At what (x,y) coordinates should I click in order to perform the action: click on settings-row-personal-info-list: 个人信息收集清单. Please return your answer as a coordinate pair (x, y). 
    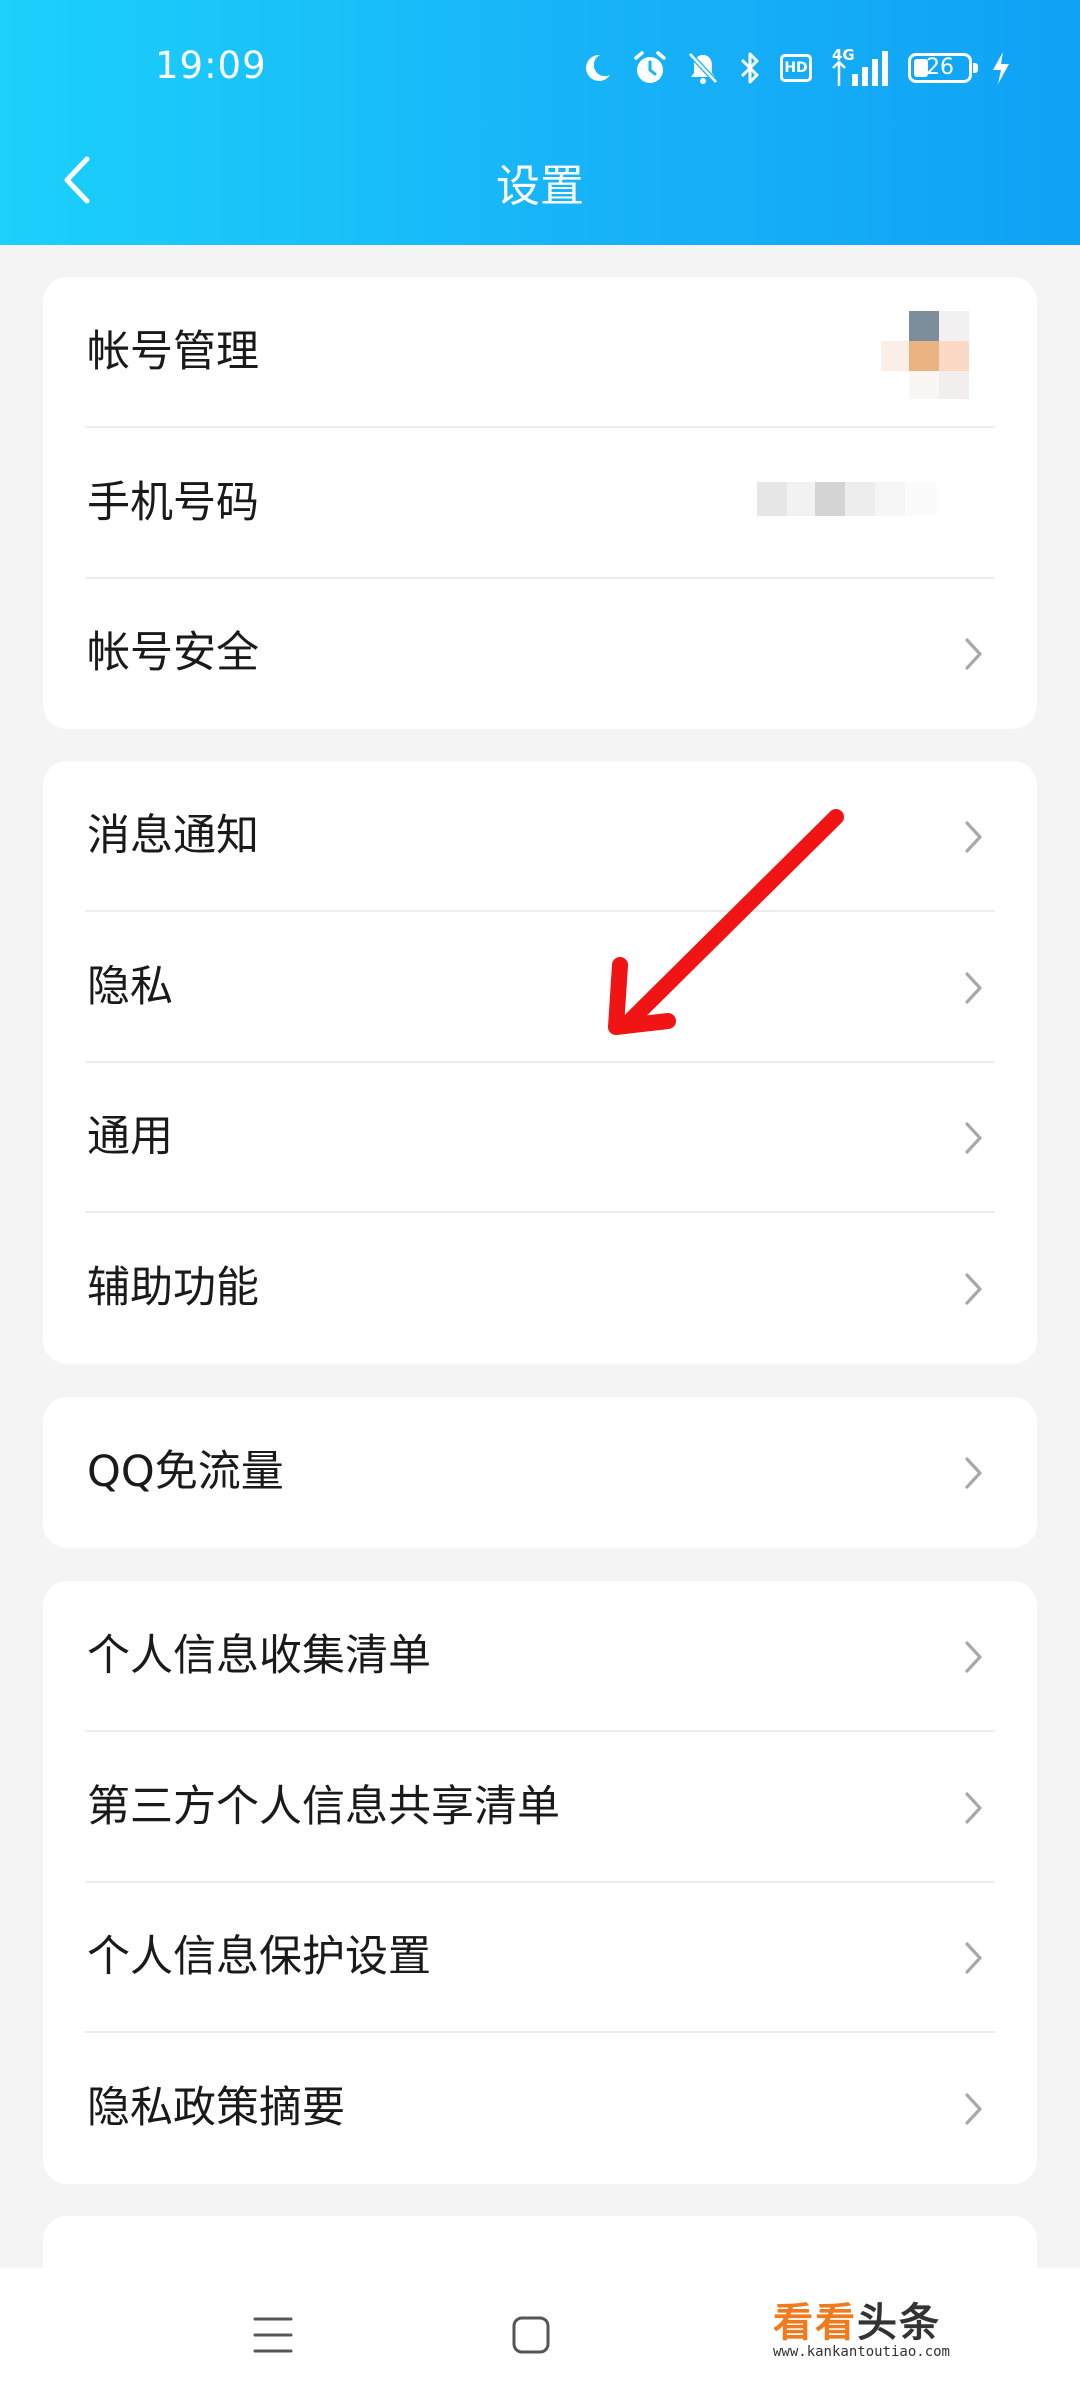
    Looking at the image, I should click on (540, 1656).